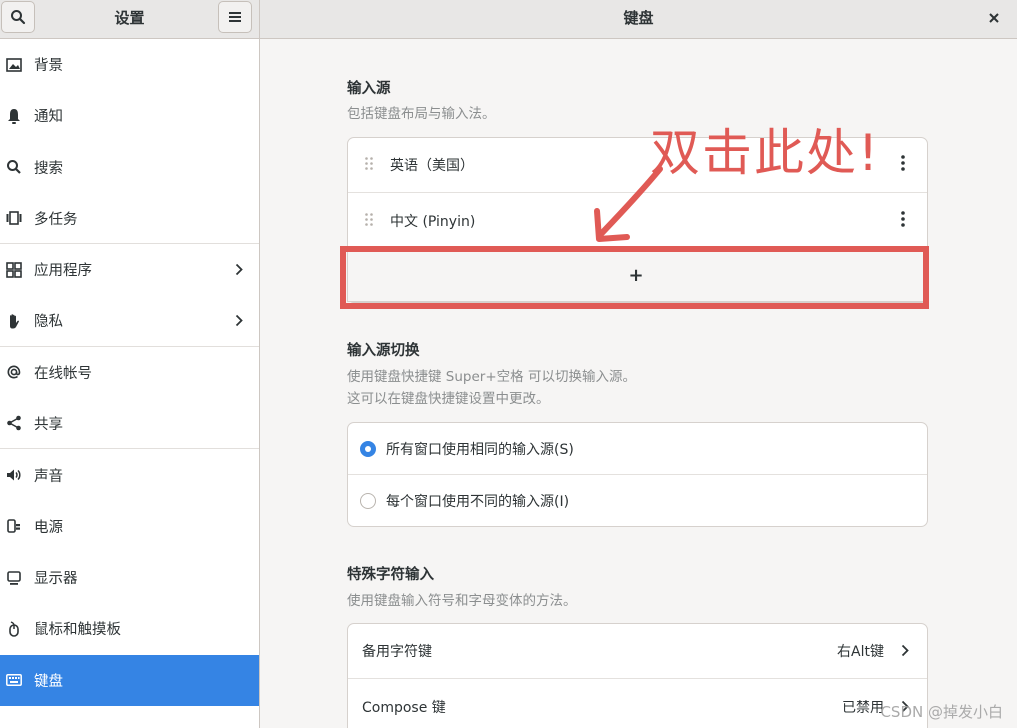 This screenshot has width=1017, height=728. I want to click on section-subtitle-special-chars: 使用键盘输入符号和字母变体的方法。, so click(462, 601).